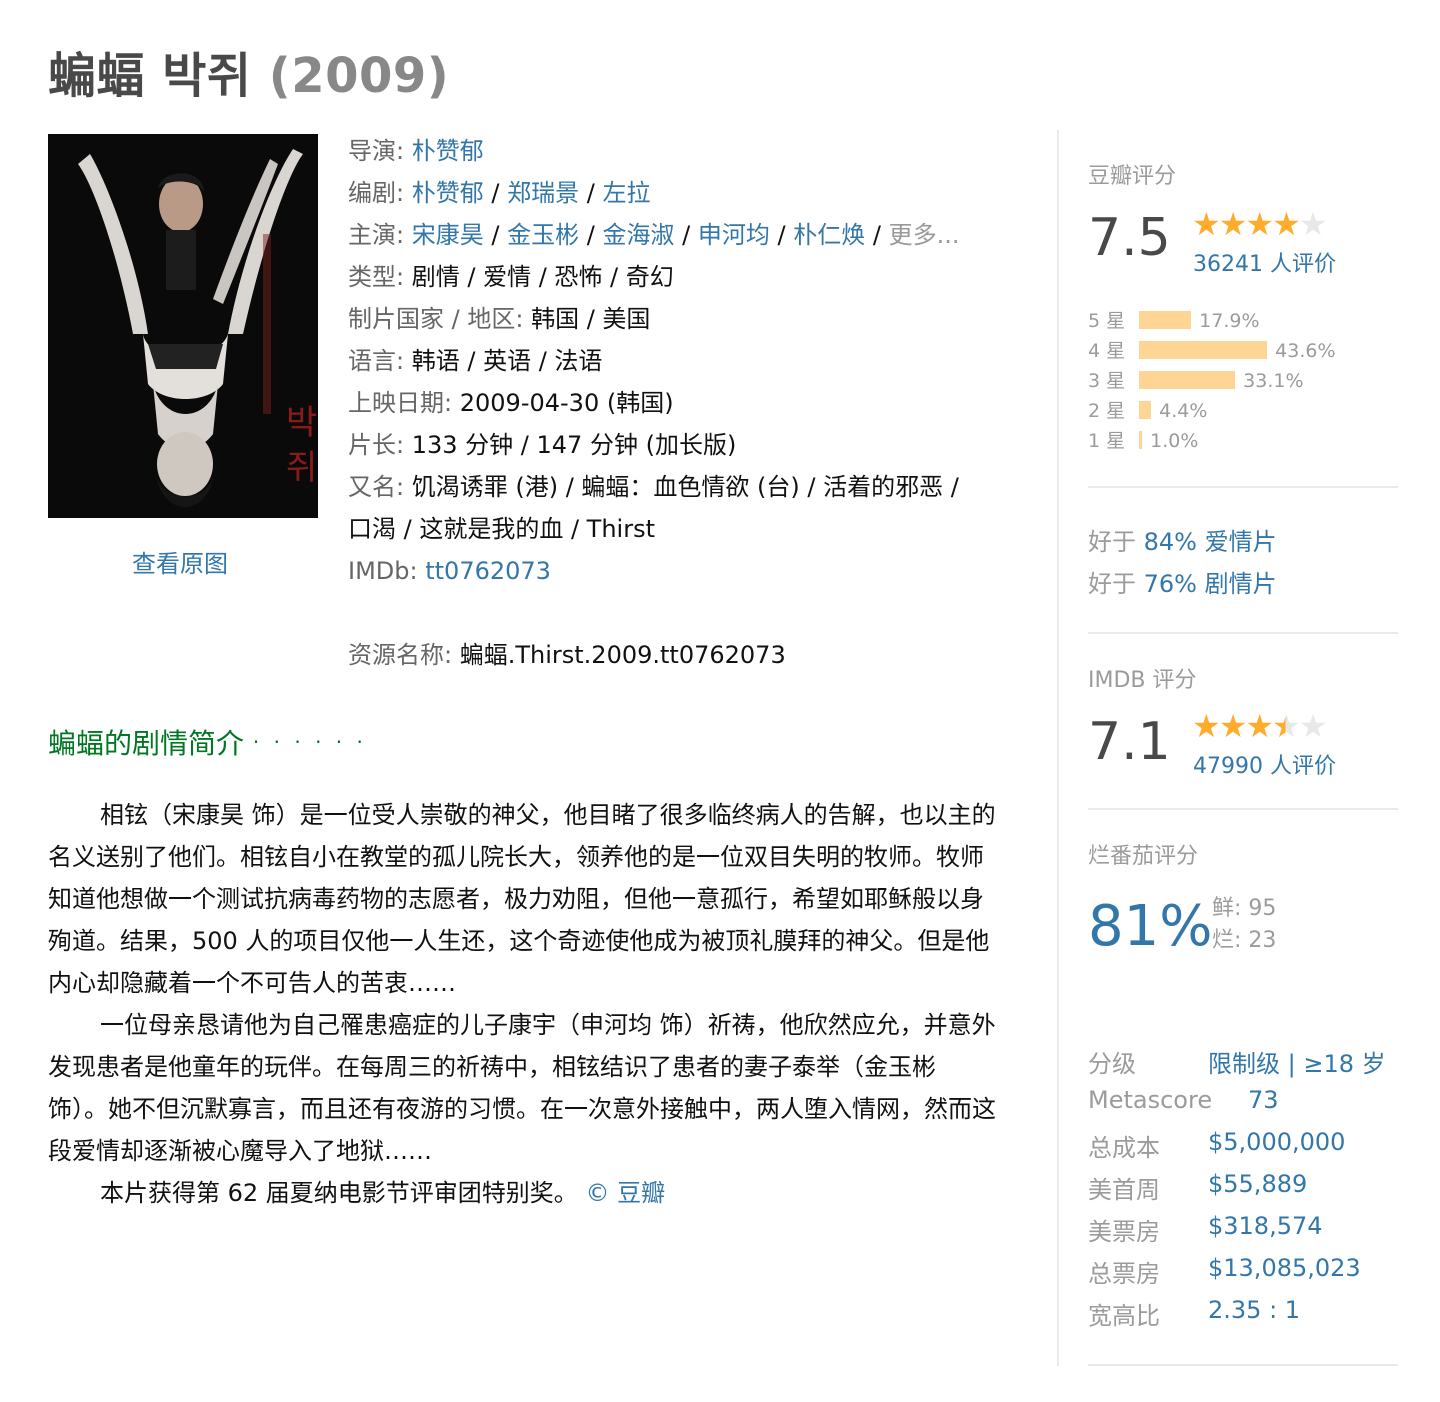  What do you see at coordinates (499, 319) in the screenshot?
I see `info-country: 制片国家 / 地区: 韩国 / 美国` at bounding box center [499, 319].